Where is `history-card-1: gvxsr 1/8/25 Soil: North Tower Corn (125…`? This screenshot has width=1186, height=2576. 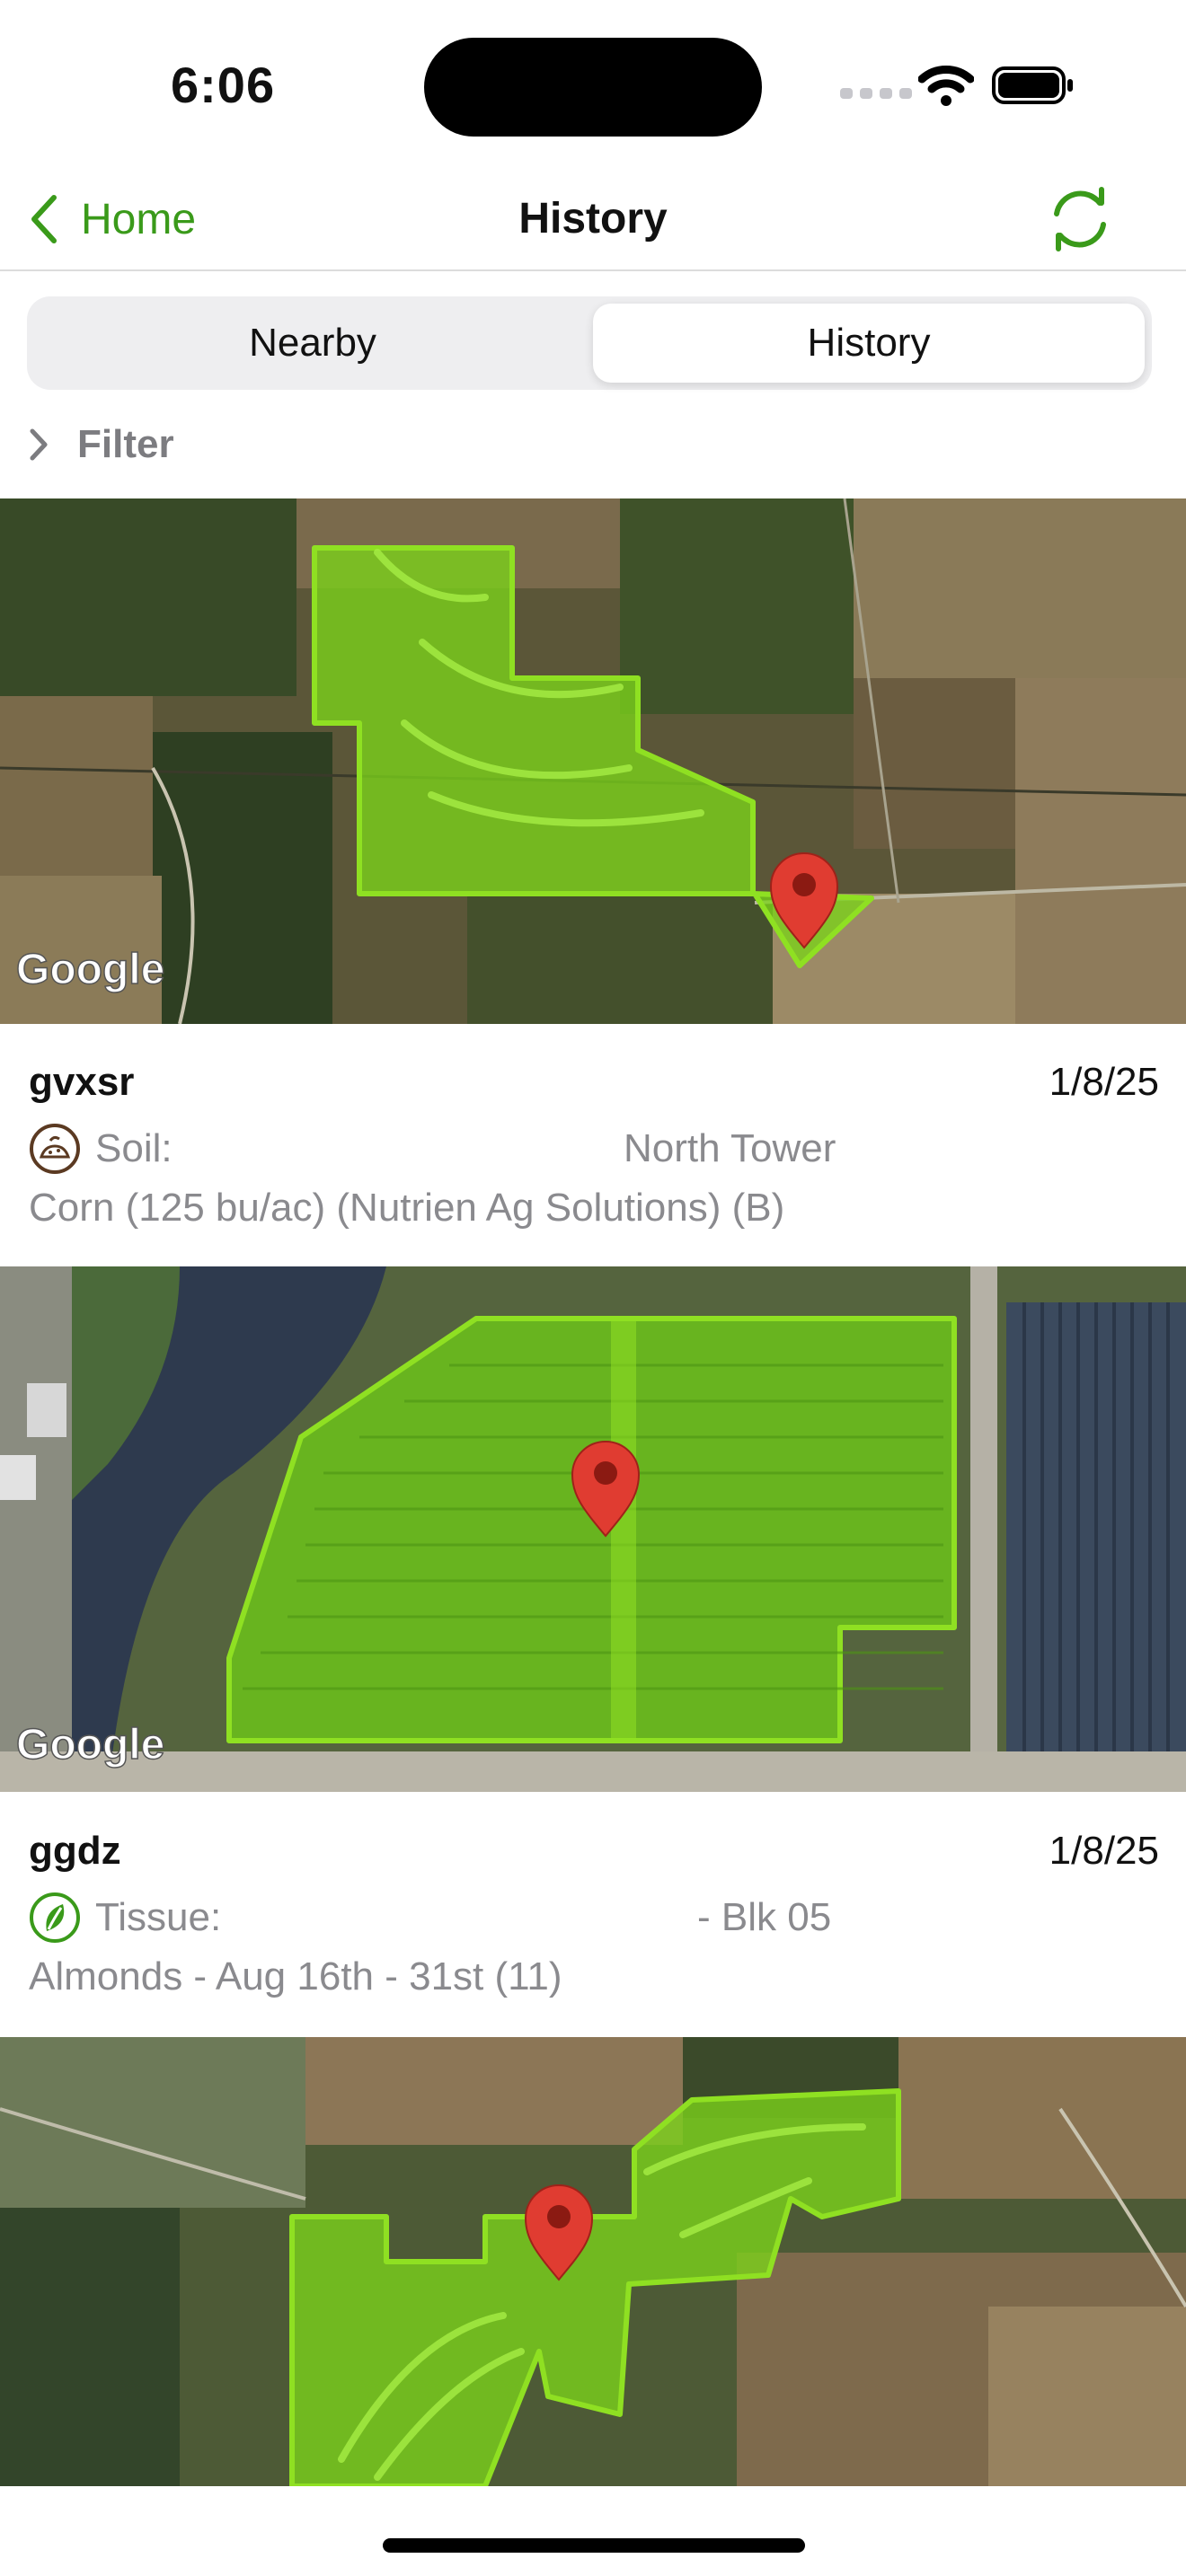 history-card-1: gvxsr 1/8/25 Soil: North Tower Corn (125… is located at coordinates (594, 1149).